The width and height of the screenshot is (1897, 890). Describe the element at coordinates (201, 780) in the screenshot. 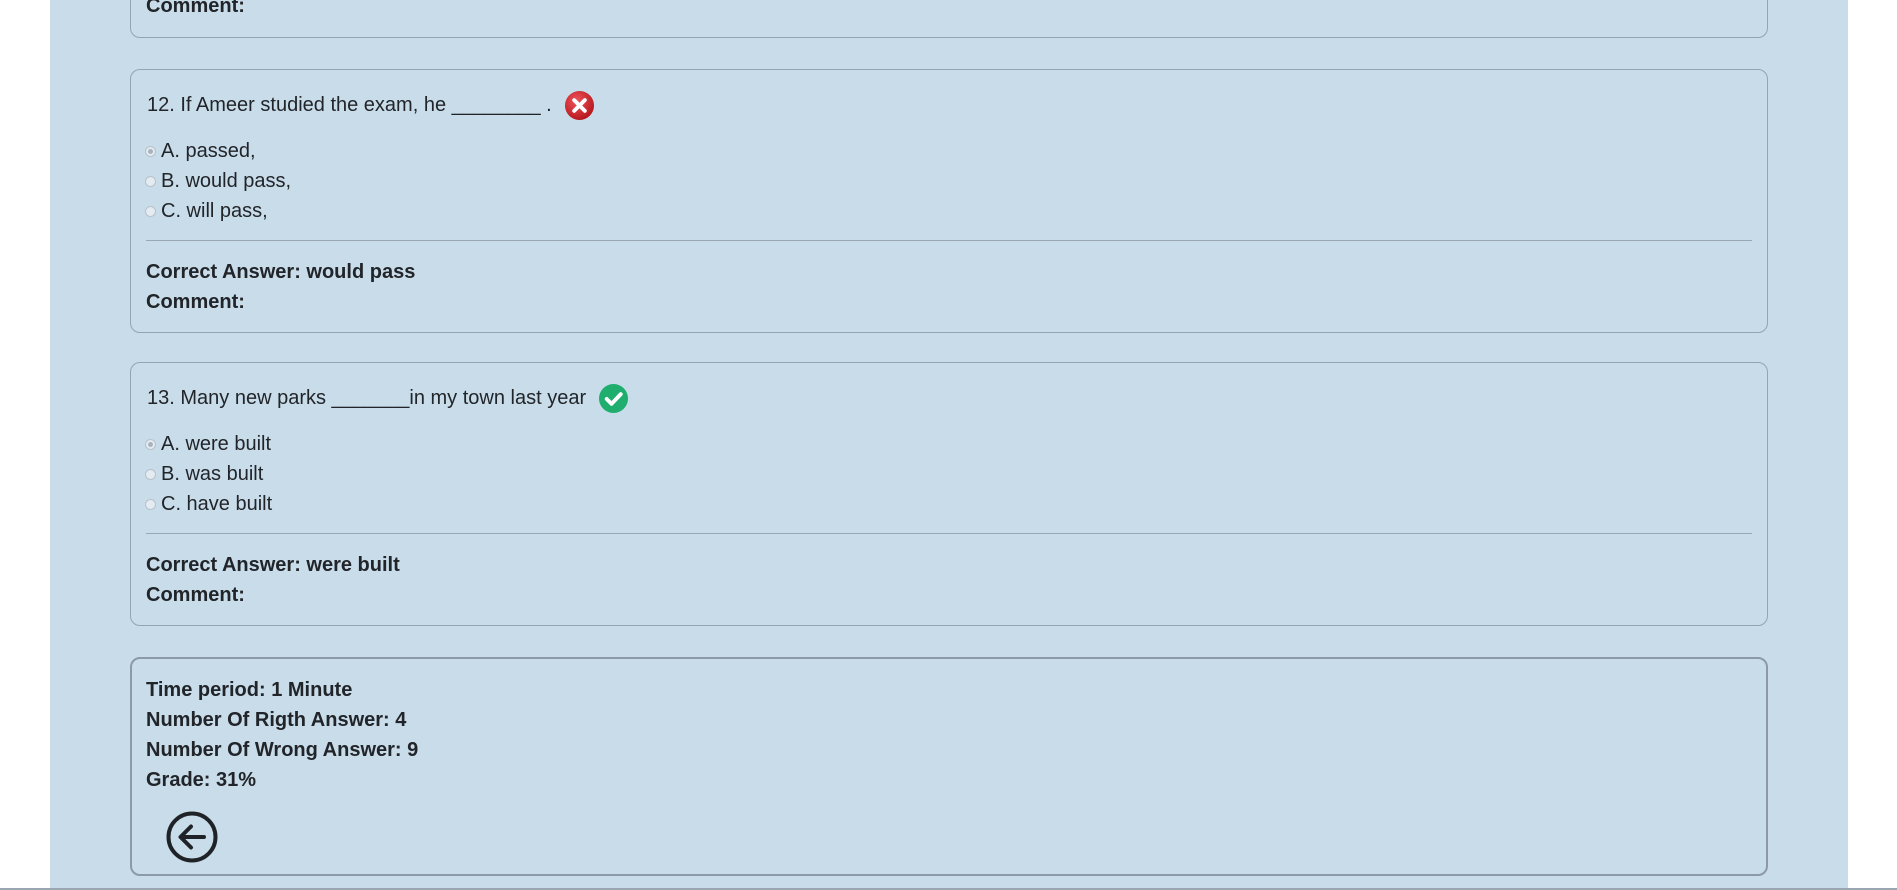

I see `grade: Grade: 31%` at that location.